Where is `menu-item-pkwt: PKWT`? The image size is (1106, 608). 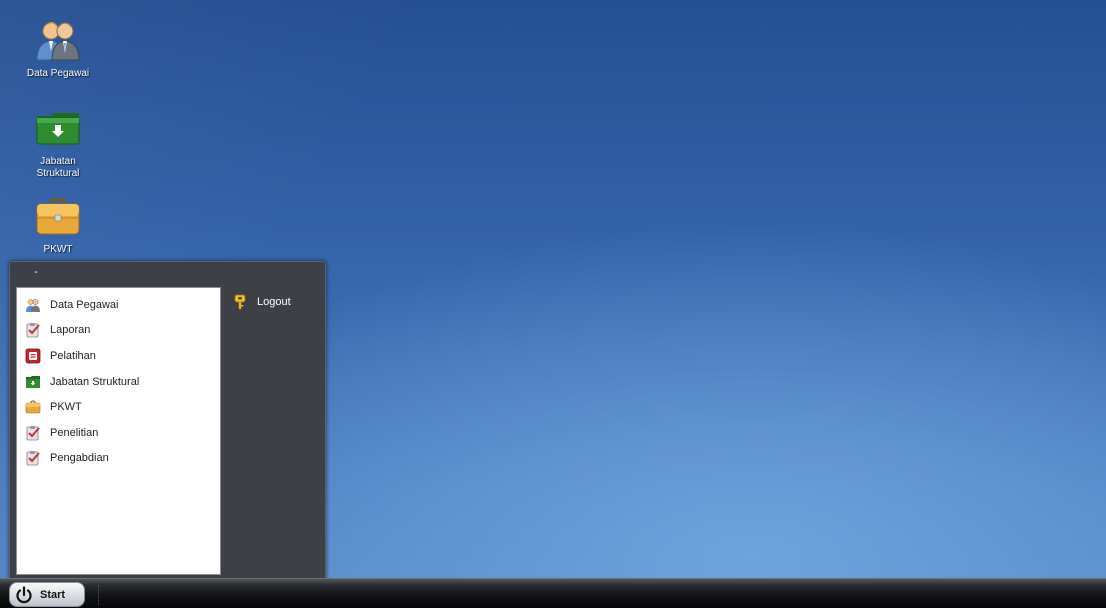
menu-item-pkwt: PKWT is located at coordinates (118, 407).